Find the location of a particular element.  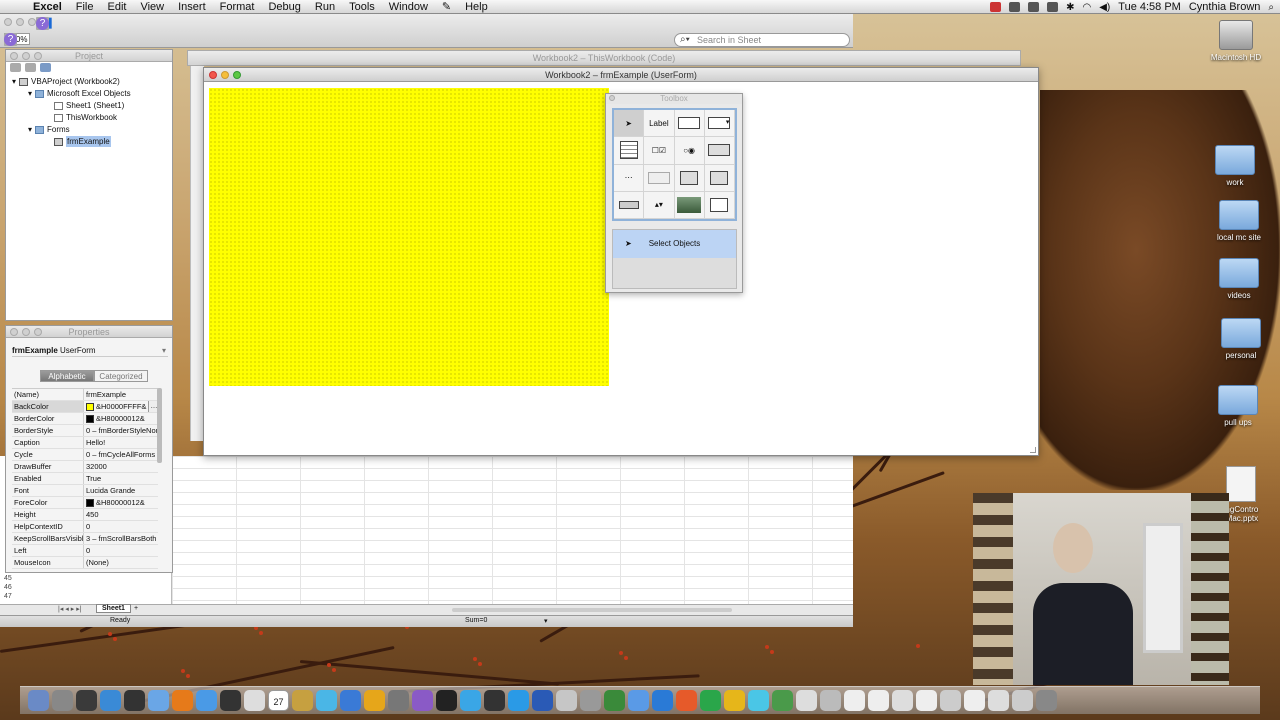

tree-vbaproject: ▾ VBAProject (Workbook2) is located at coordinates (66, 81).